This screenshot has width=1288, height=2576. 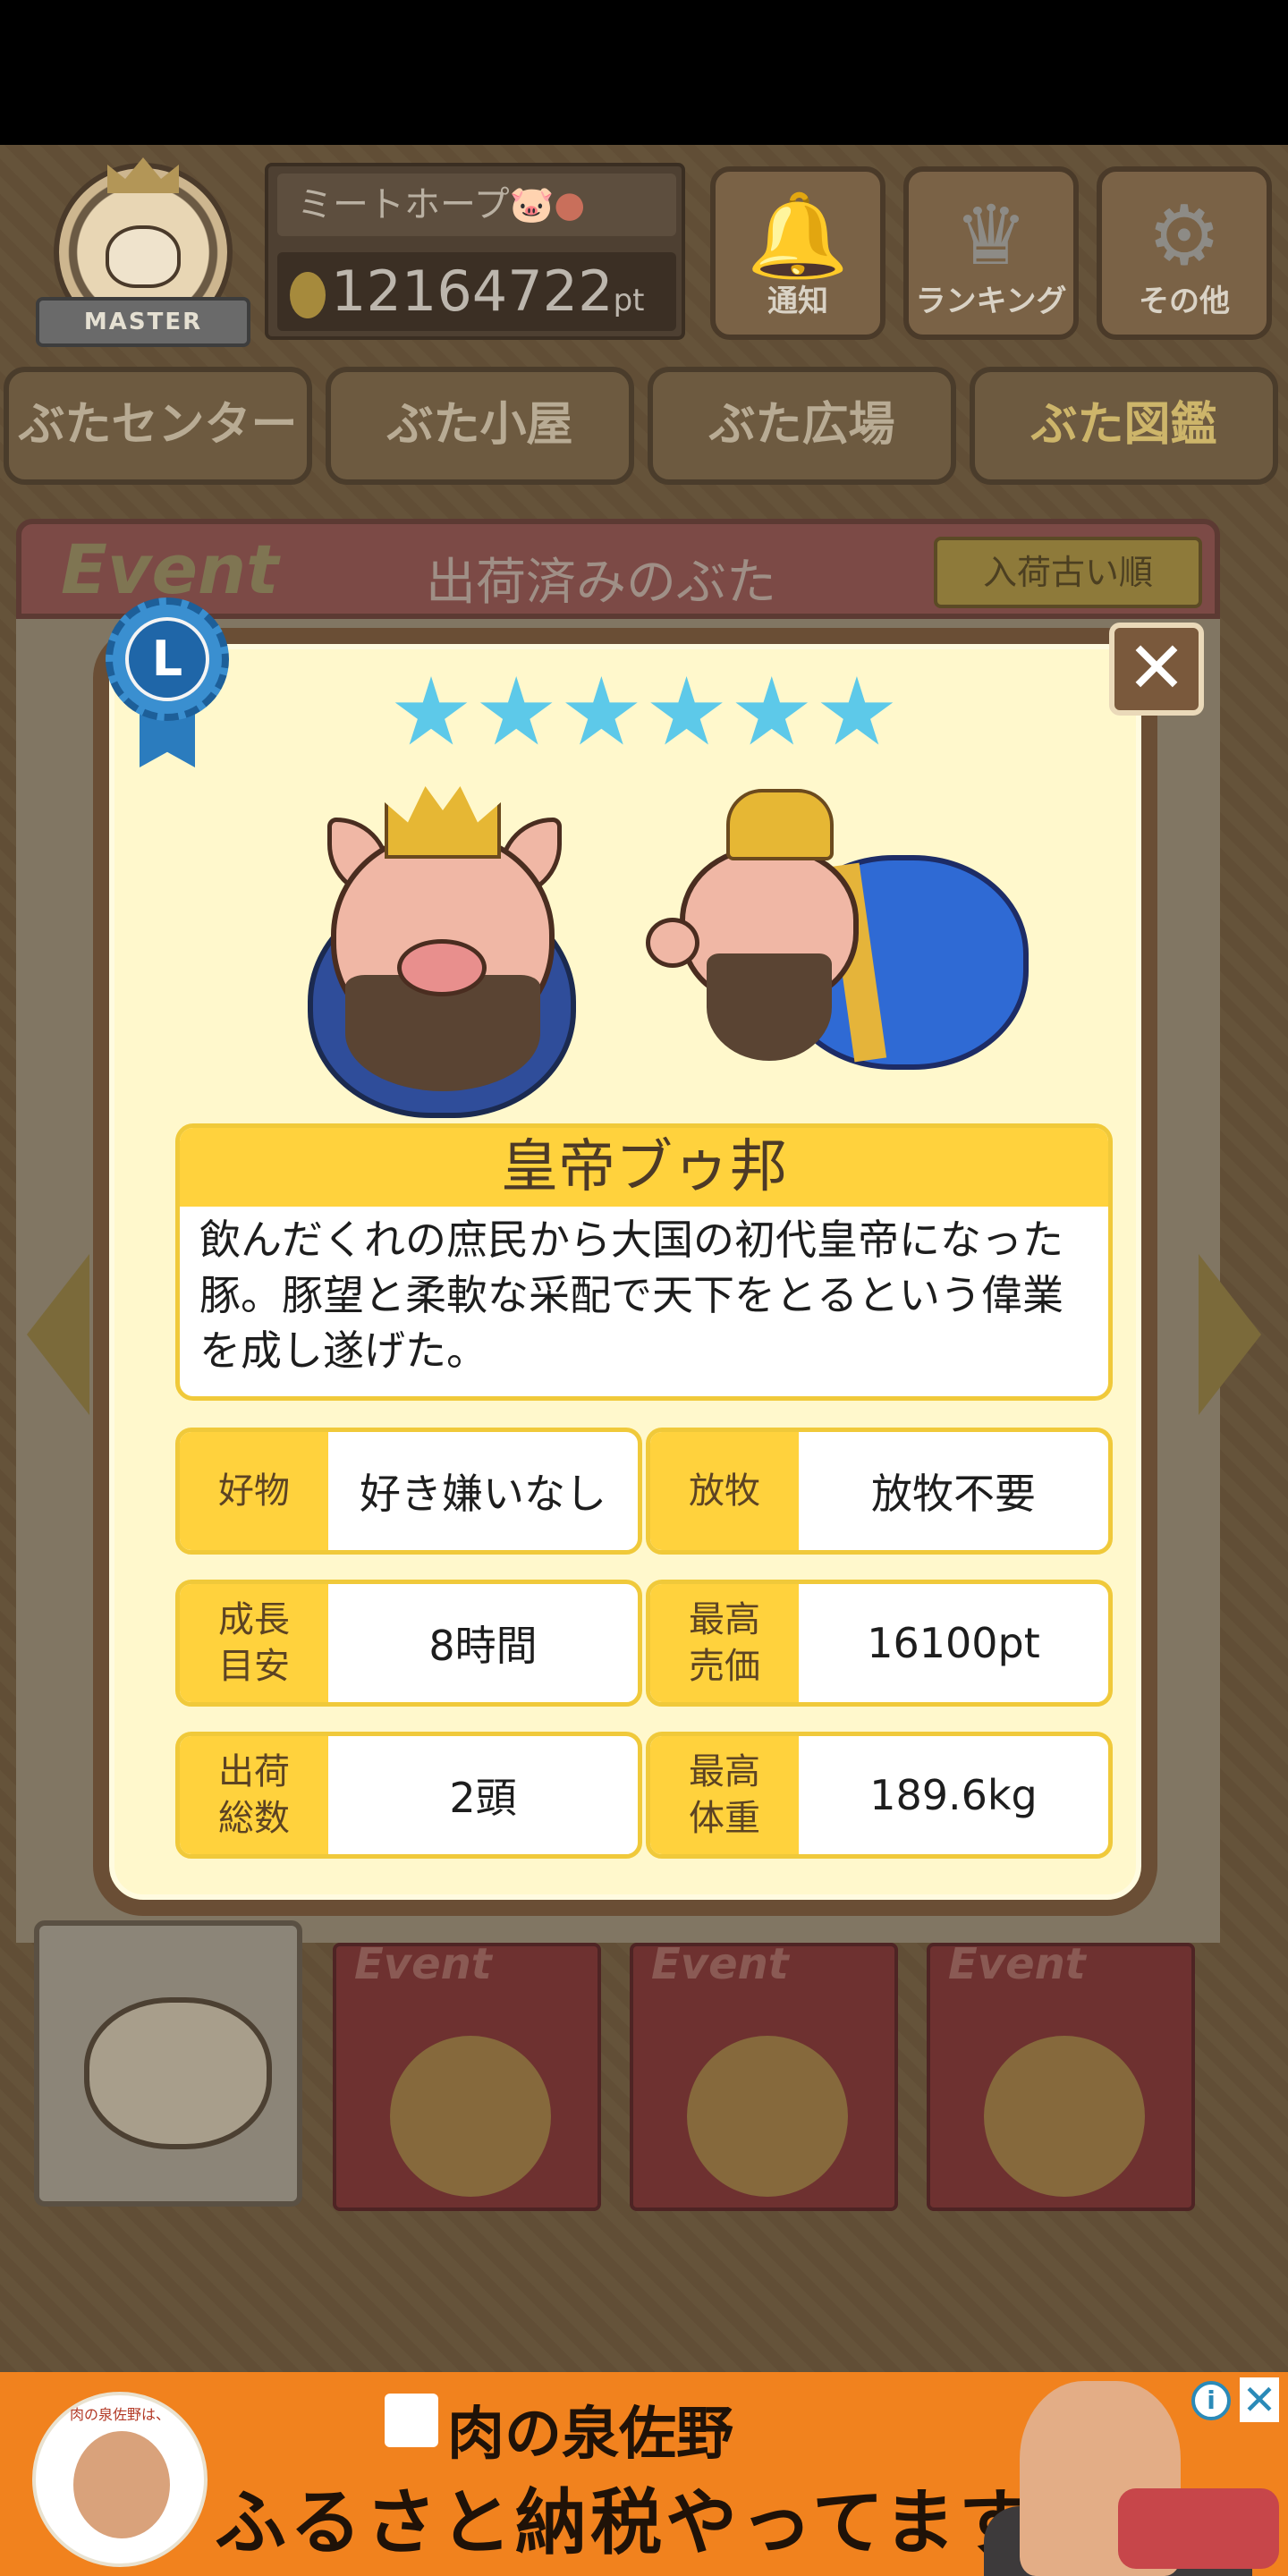 I want to click on rarity-stars, so click(x=644, y=721).